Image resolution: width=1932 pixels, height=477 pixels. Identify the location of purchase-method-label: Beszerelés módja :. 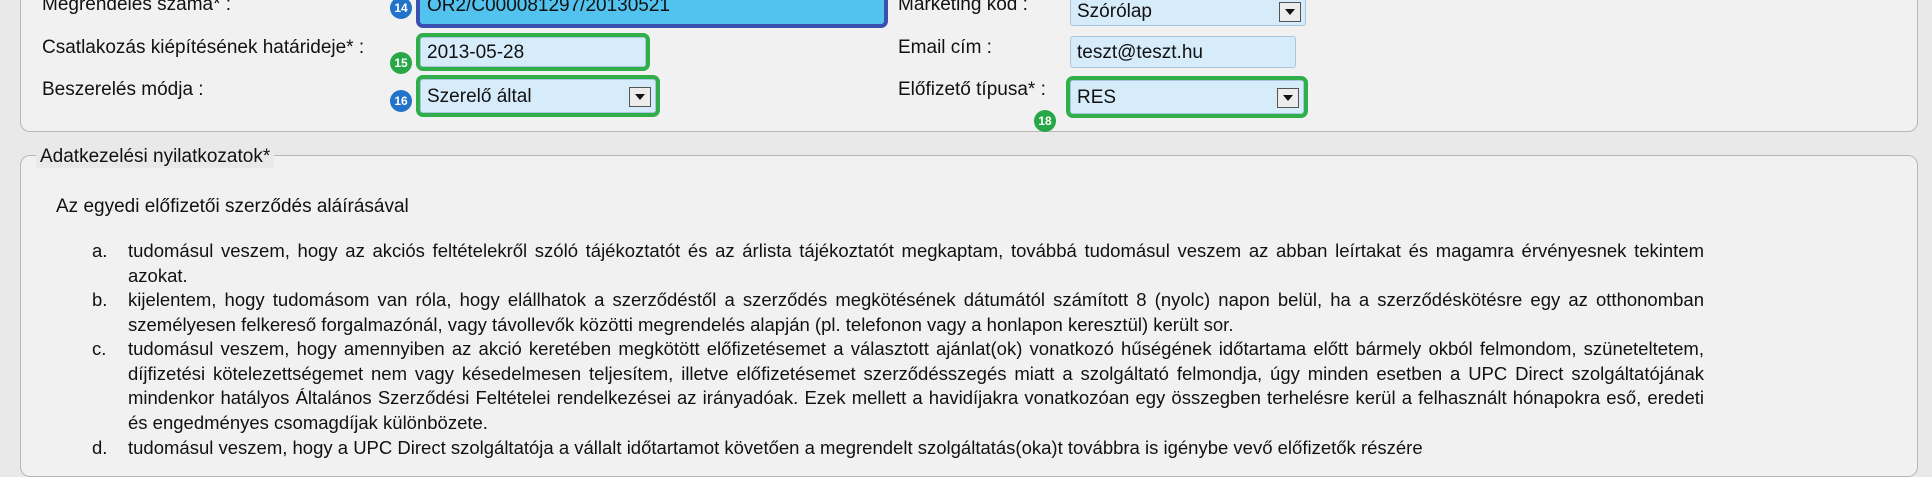
(123, 89).